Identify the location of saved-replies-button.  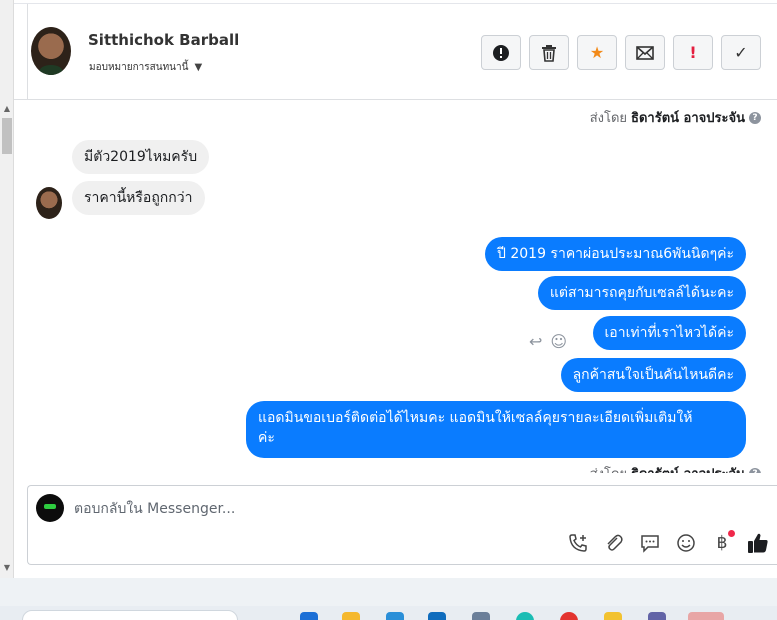
(650, 543).